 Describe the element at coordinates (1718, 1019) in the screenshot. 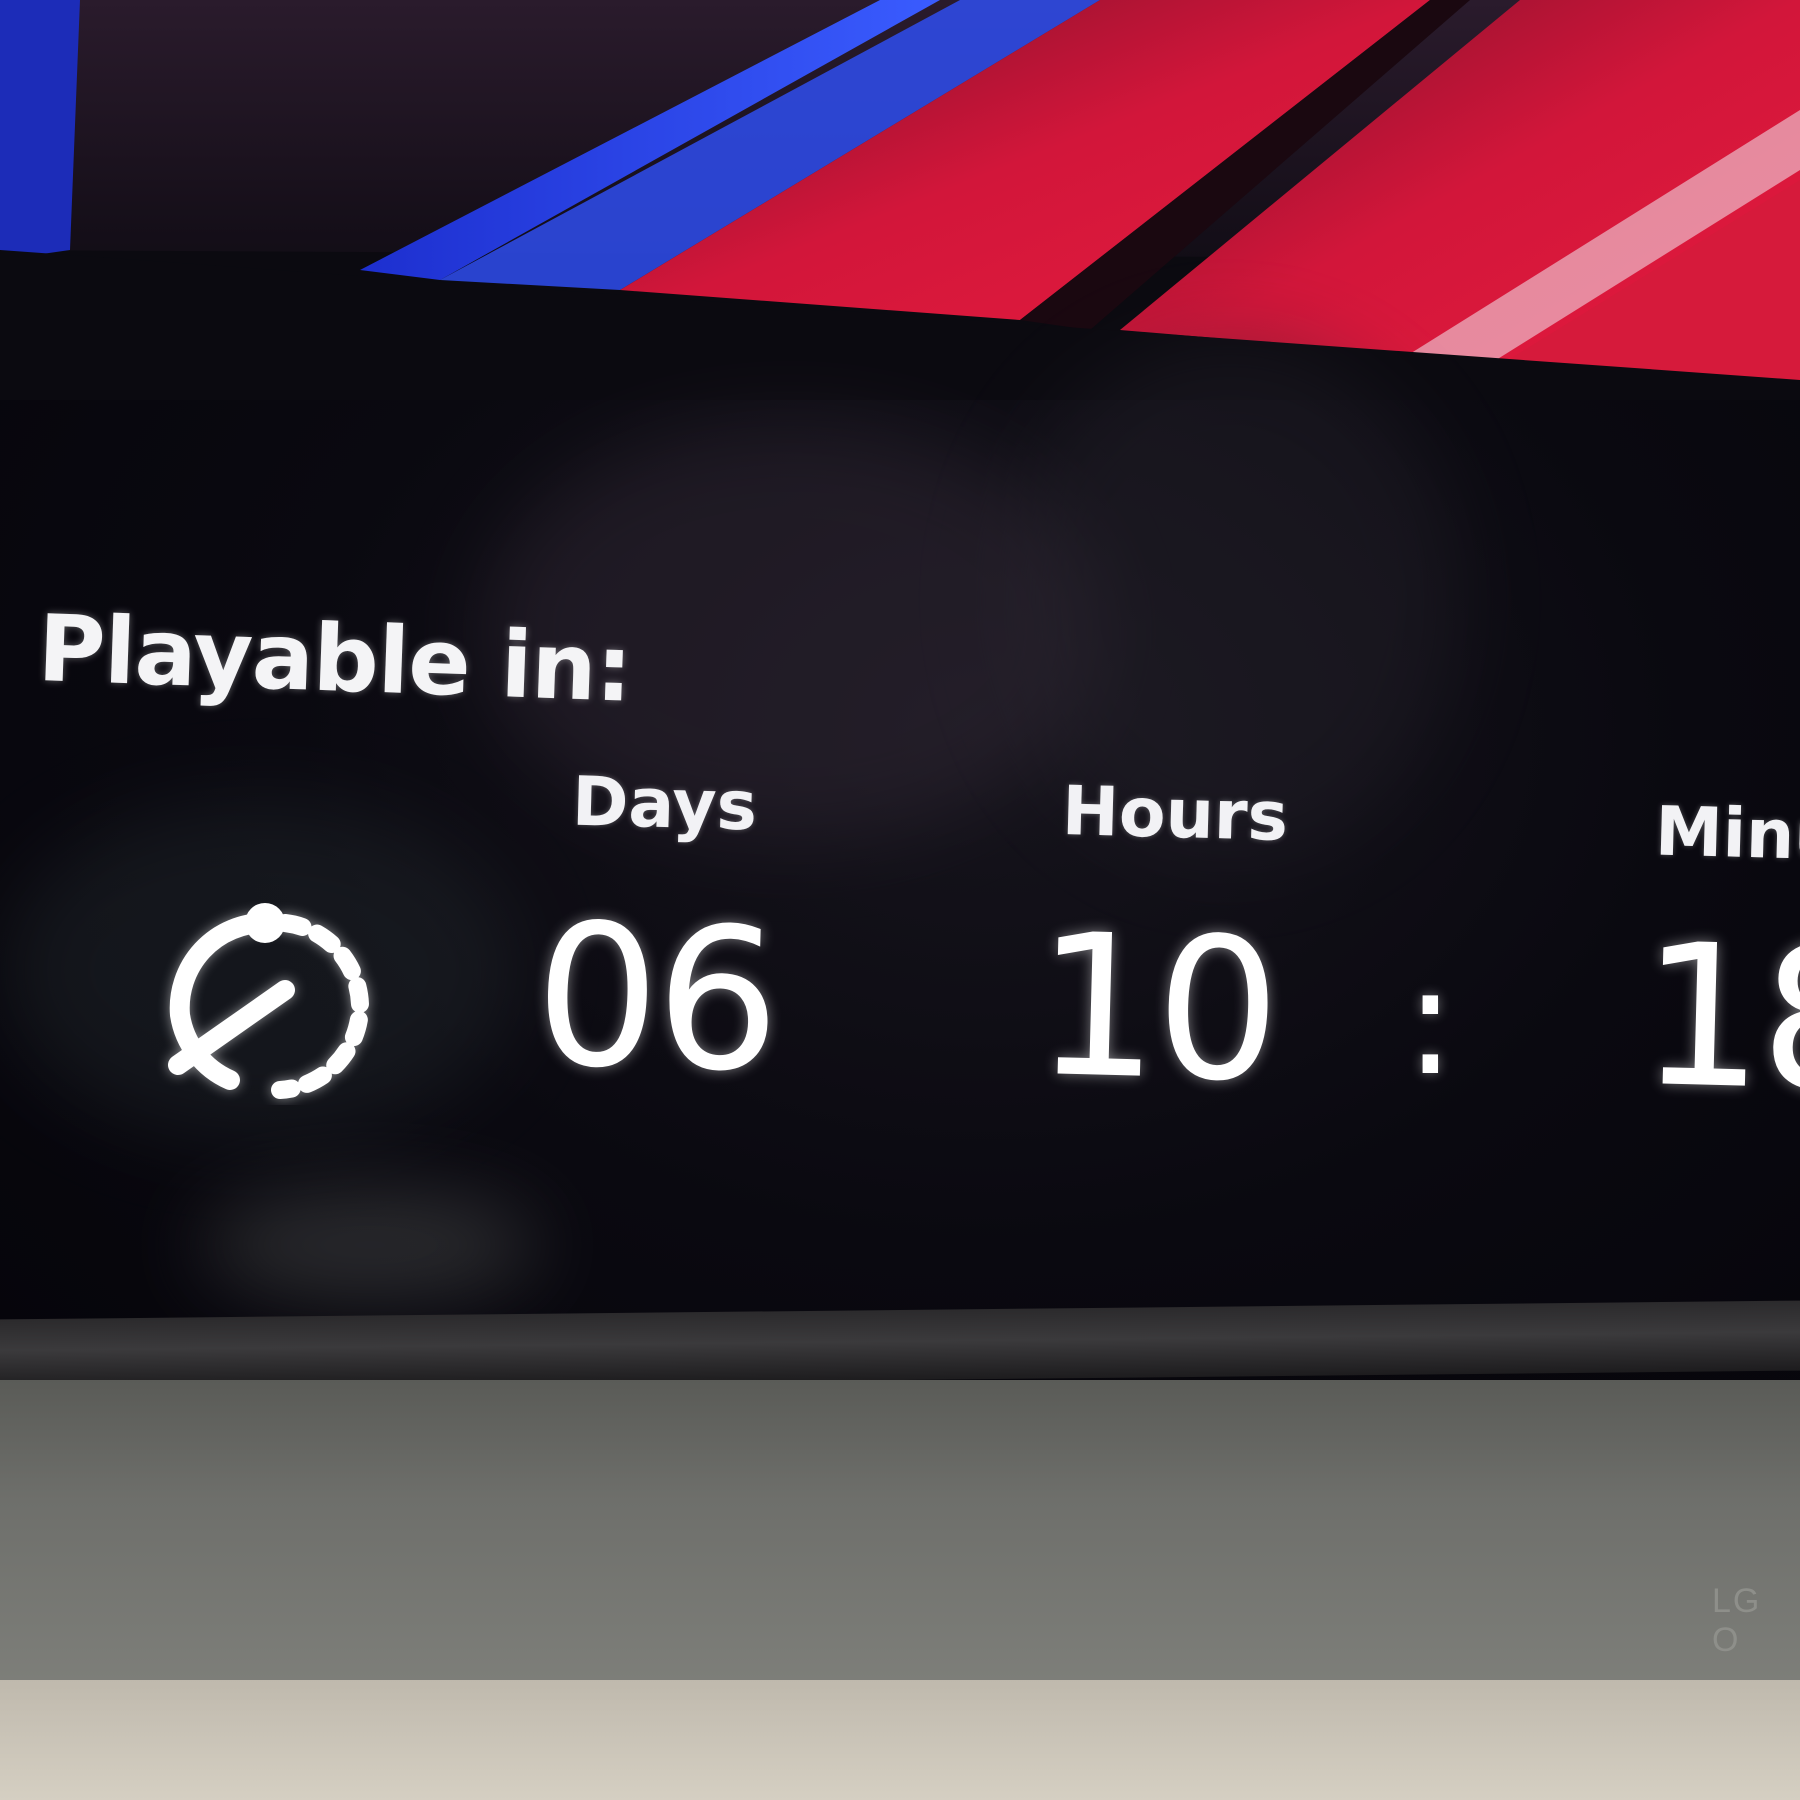

I see `minutes-value: 18` at that location.